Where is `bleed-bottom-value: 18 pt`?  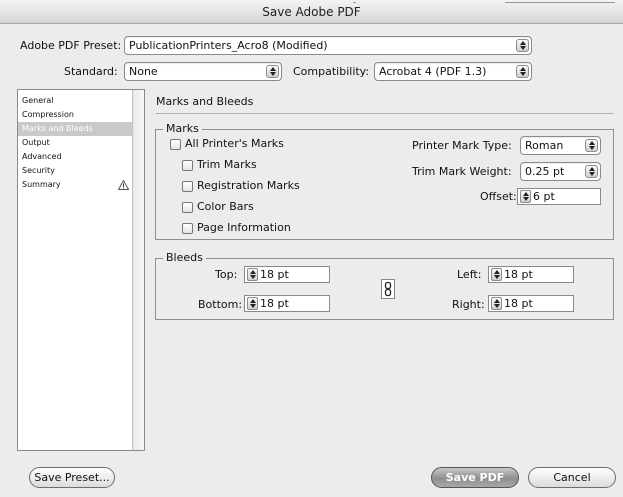
bleed-bottom-value: 18 pt is located at coordinates (274, 303).